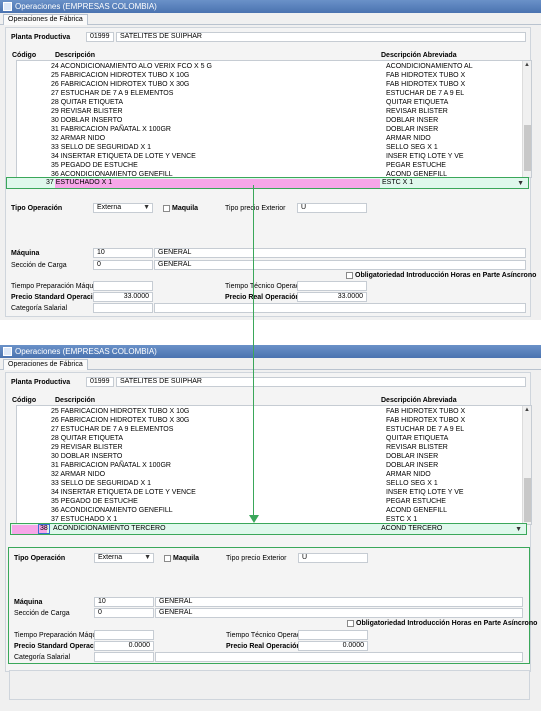  I want to click on window-titlebar: Operaciones (EMPRESAS COLOMBIA), so click(270, 6).